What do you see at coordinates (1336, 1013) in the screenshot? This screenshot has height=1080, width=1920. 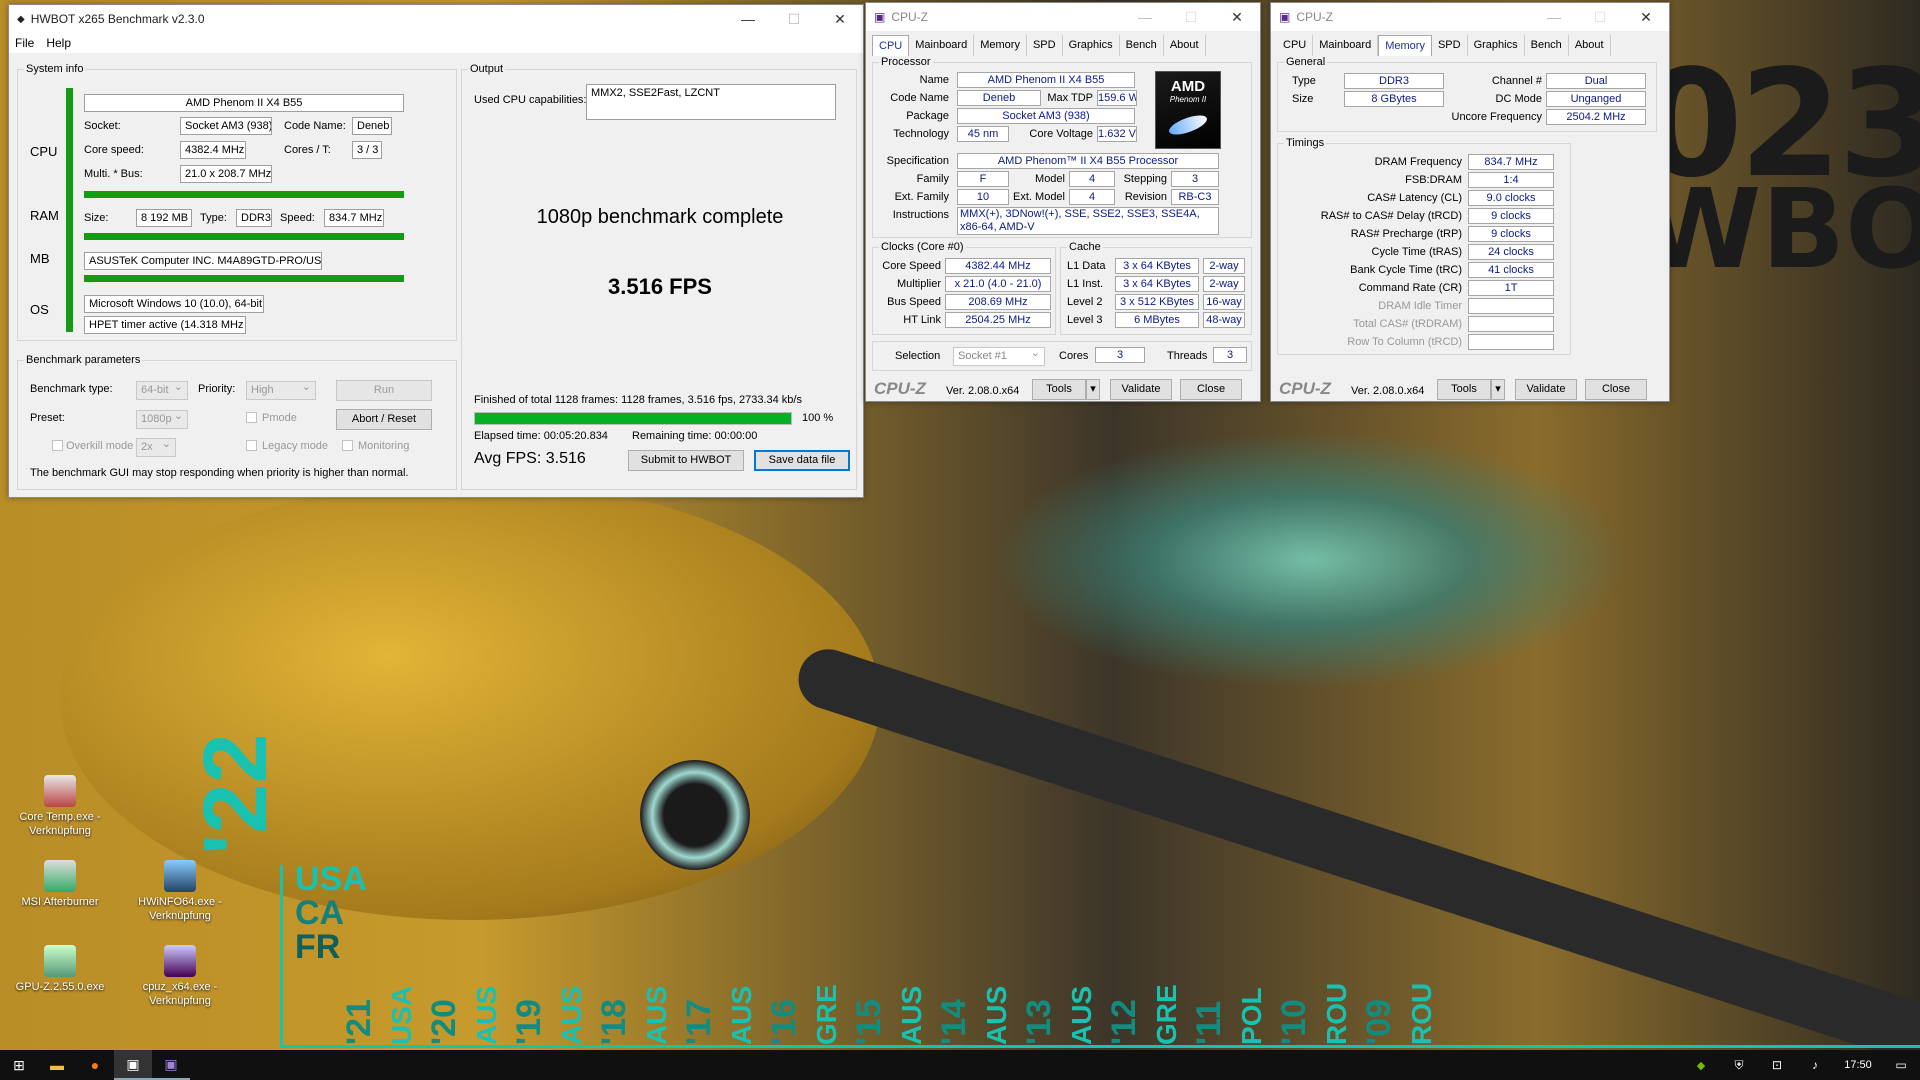 I see `timeline-item: ROU` at bounding box center [1336, 1013].